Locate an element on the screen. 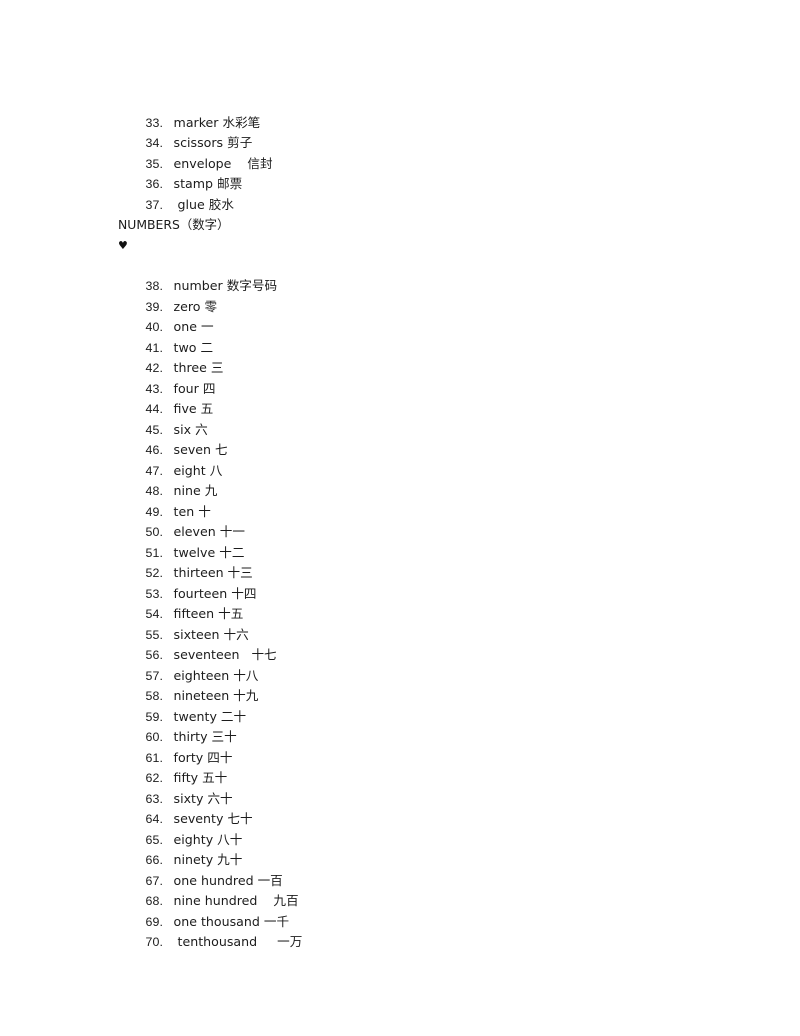  list-item-text: ninety 九十 is located at coordinates (208, 859).